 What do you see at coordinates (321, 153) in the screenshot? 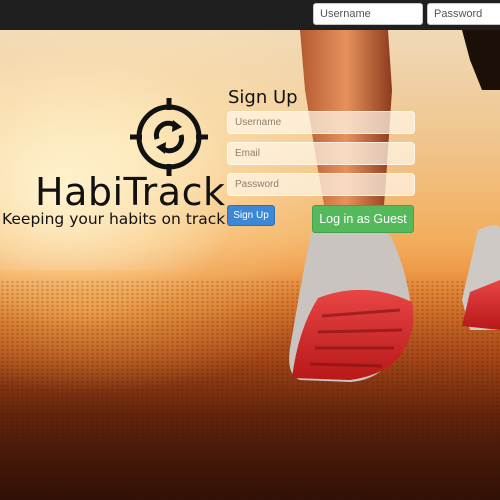
I see `signup-email-input` at bounding box center [321, 153].